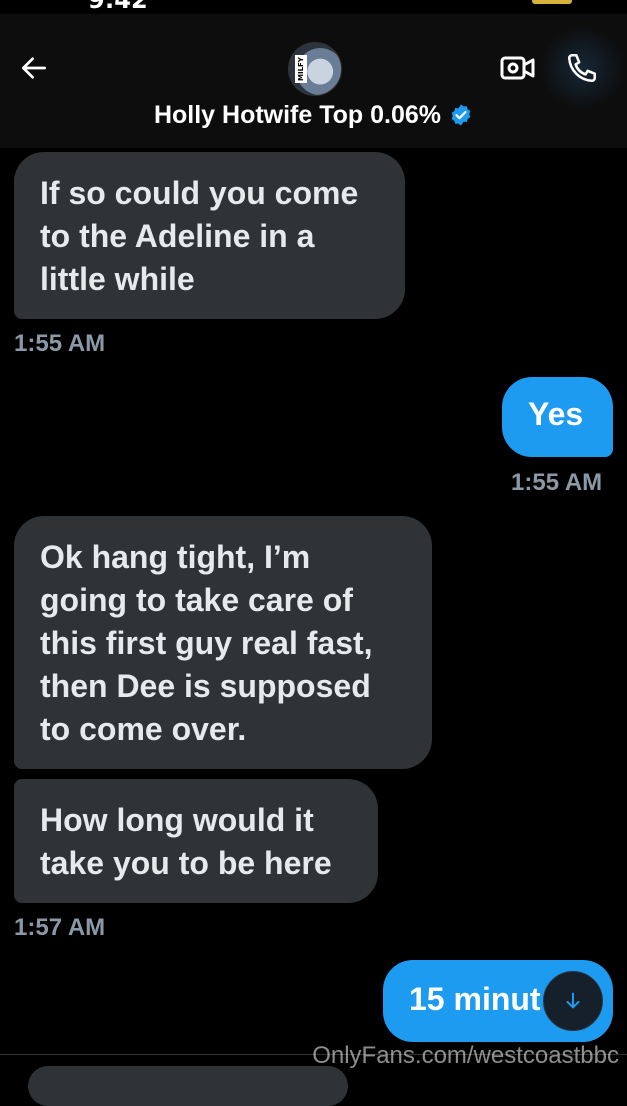 The width and height of the screenshot is (627, 1106). I want to click on back-button, so click(34, 68).